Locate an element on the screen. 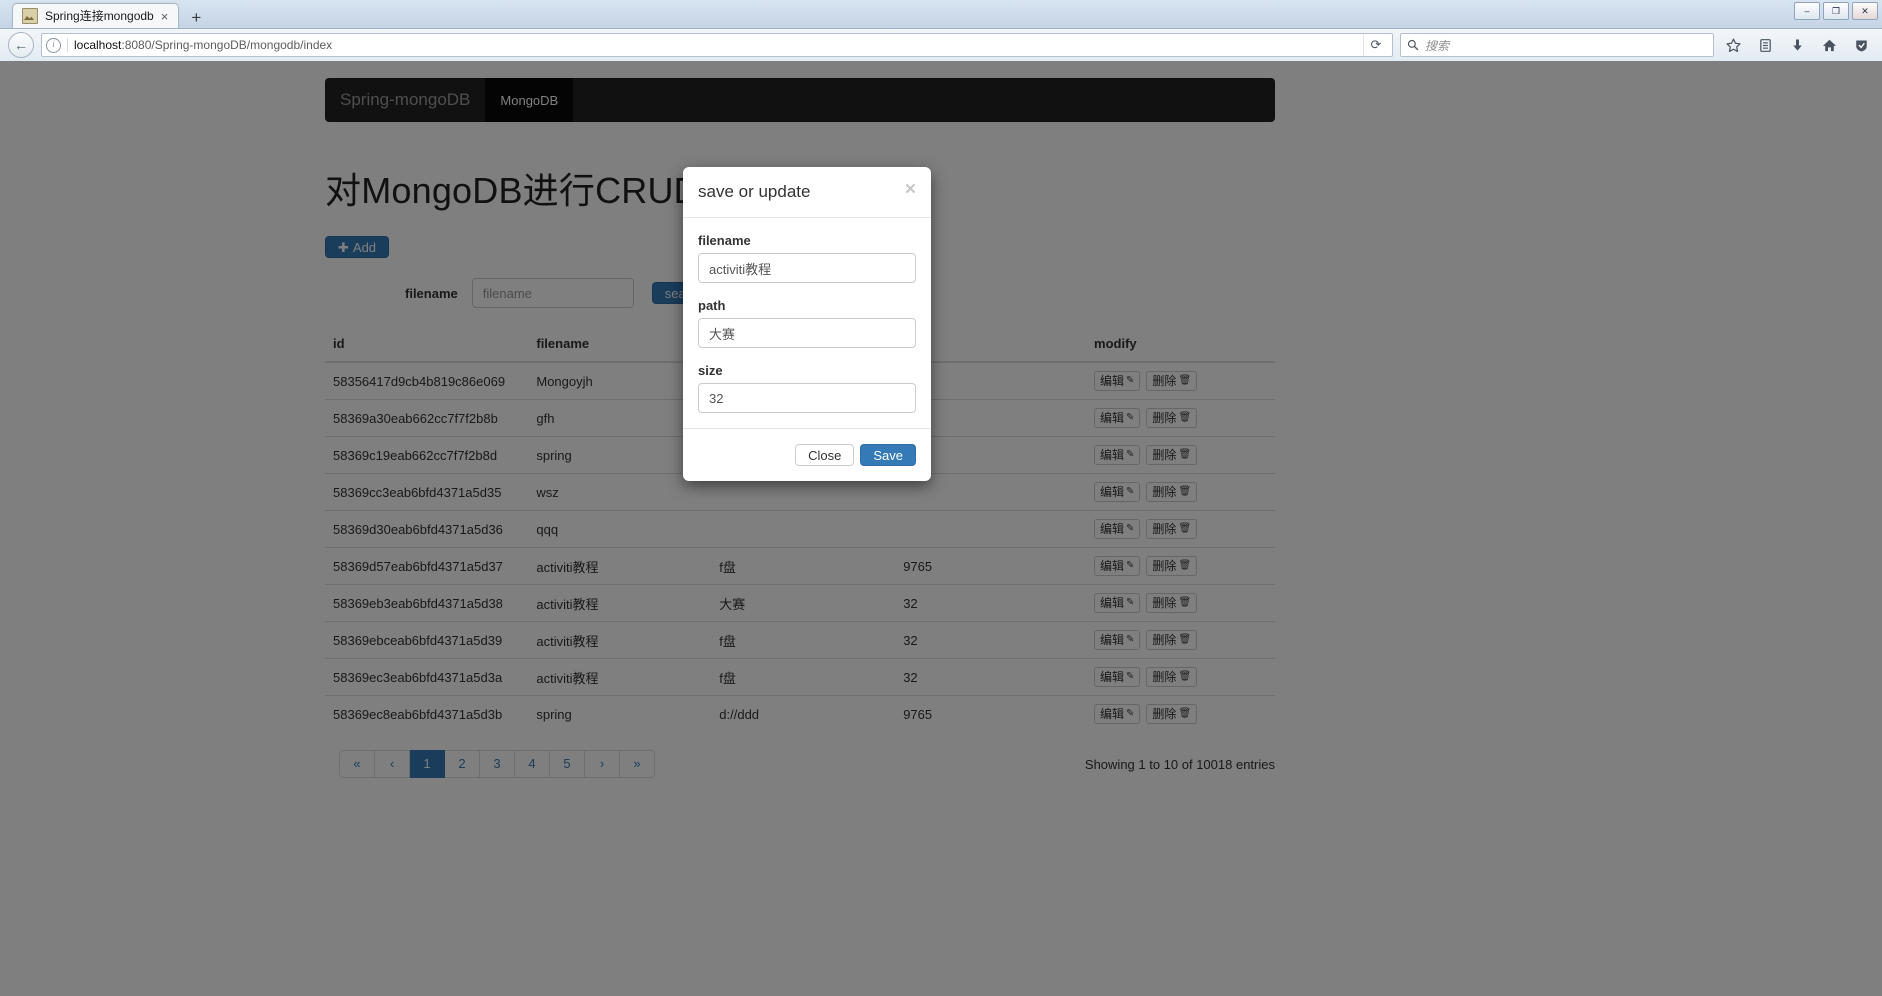 The width and height of the screenshot is (1882, 996). minimize-icon: – is located at coordinates (1807, 11).